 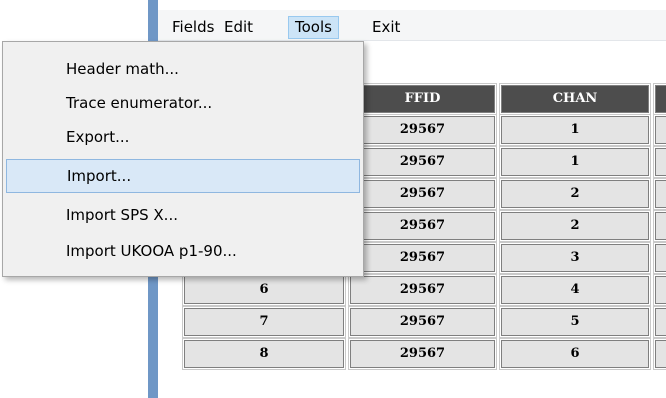 I want to click on column-header-ffid: FFID, so click(x=422, y=99).